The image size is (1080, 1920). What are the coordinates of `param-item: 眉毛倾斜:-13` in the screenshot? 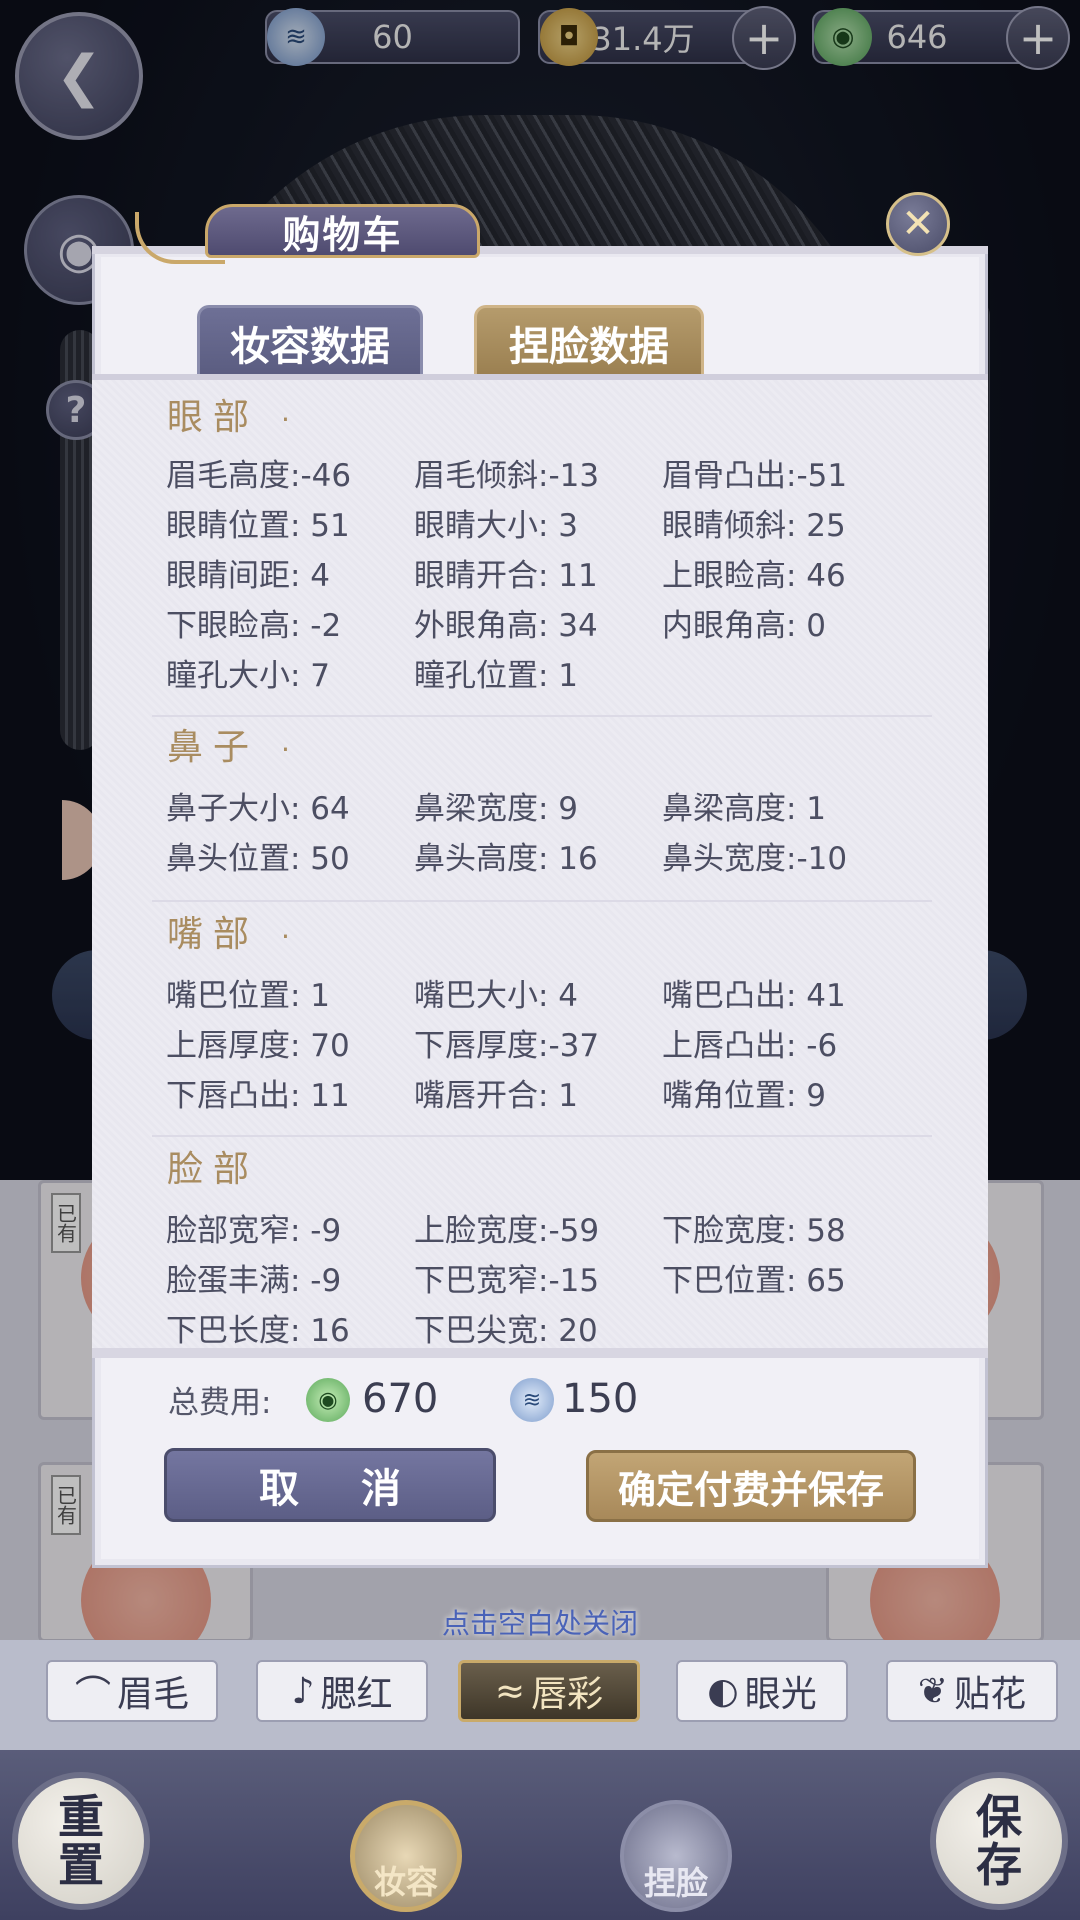 It's located at (507, 476).